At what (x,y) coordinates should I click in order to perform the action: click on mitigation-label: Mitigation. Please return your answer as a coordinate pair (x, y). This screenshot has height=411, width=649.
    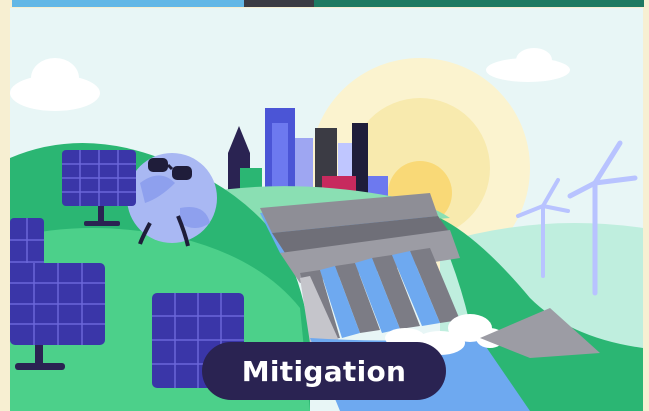
    Looking at the image, I should click on (324, 371).